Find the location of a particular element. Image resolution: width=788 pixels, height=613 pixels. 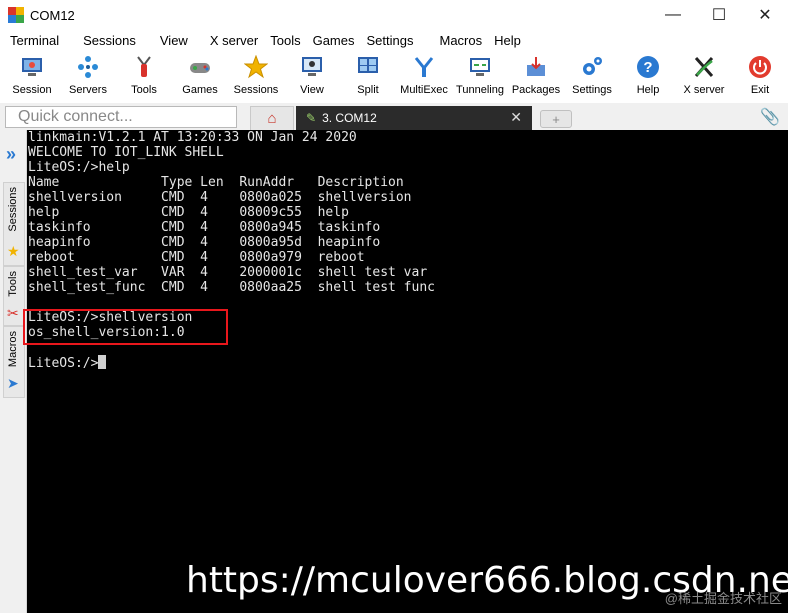

session-icon is located at coordinates (32, 67).